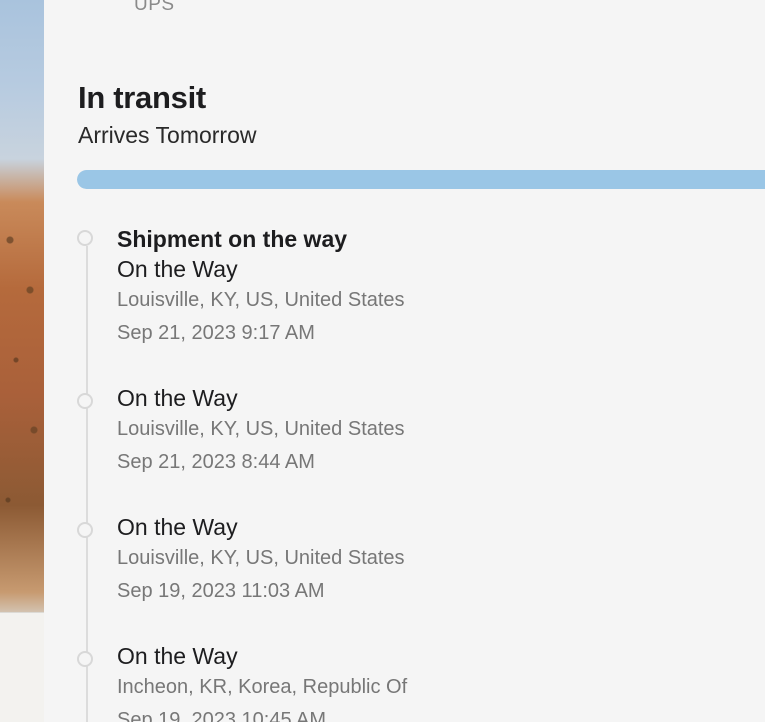 The image size is (765, 722). What do you see at coordinates (222, 715) in the screenshot?
I see `event-datetime: Sep 19, 2023 10:45 AM` at bounding box center [222, 715].